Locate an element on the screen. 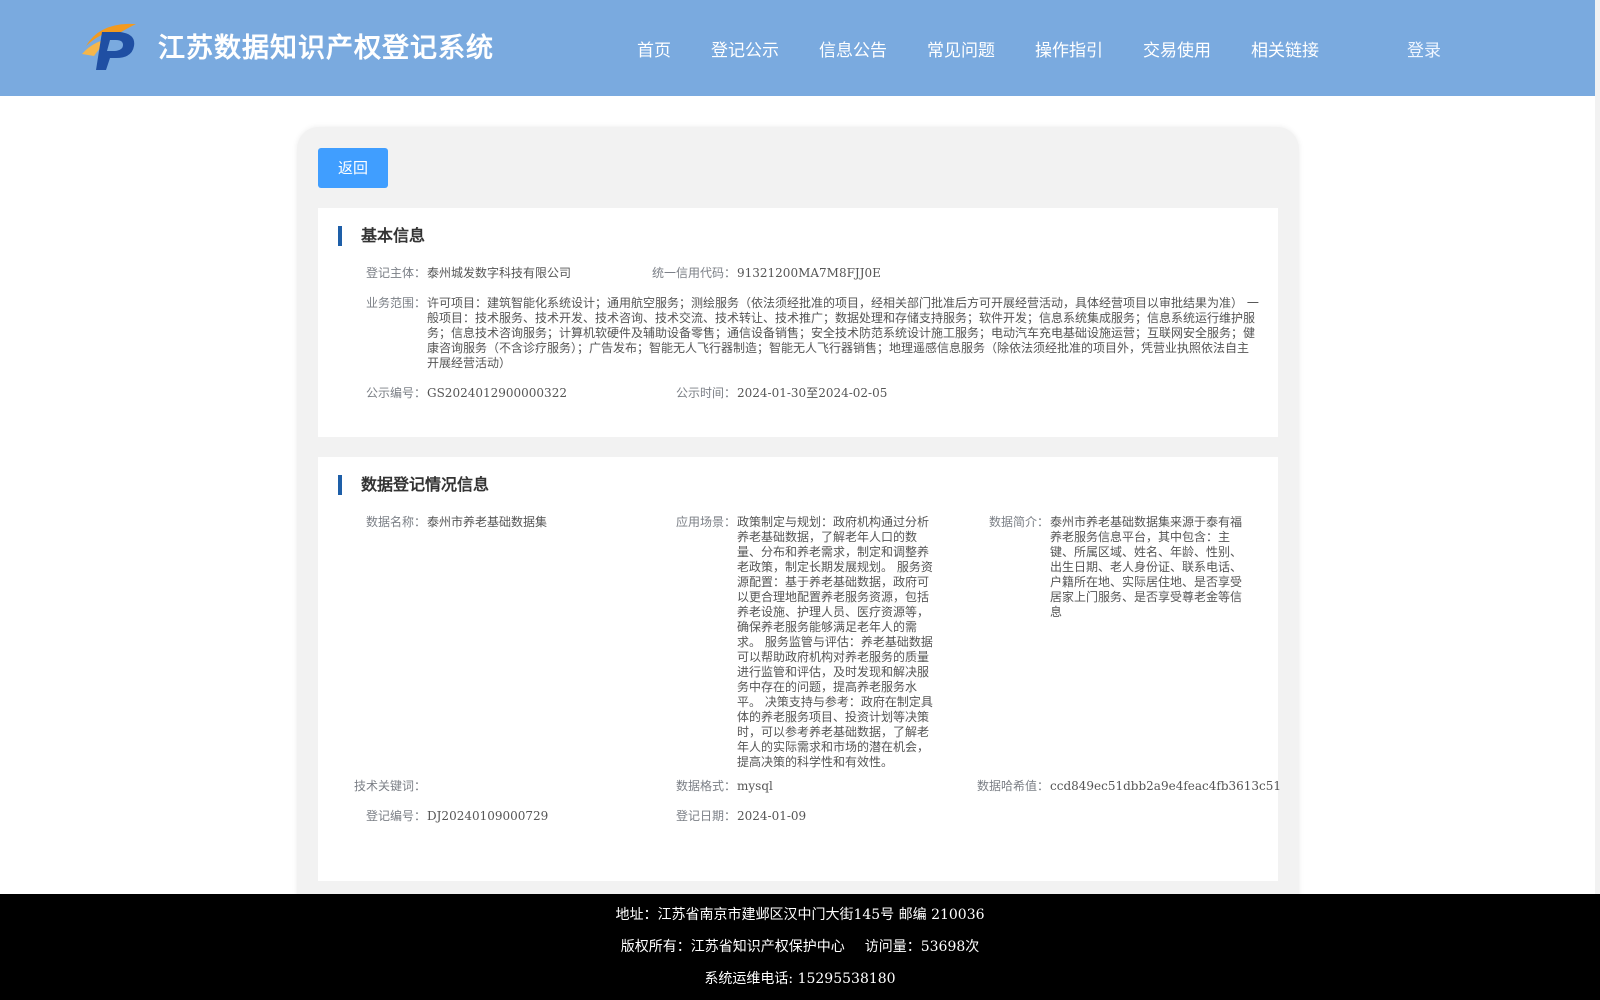  footer-copyright-line: 版权所有：江苏省知识产权保护中心 访问量：53698次 is located at coordinates (800, 946).